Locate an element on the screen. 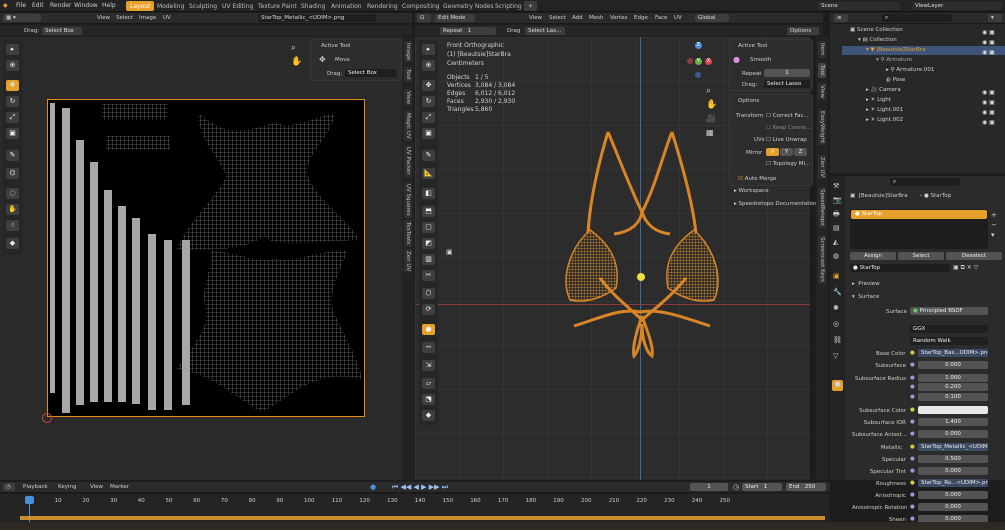 The width and height of the screenshot is (1005, 530). poly-build-icon: ⬡ is located at coordinates (428, 293).